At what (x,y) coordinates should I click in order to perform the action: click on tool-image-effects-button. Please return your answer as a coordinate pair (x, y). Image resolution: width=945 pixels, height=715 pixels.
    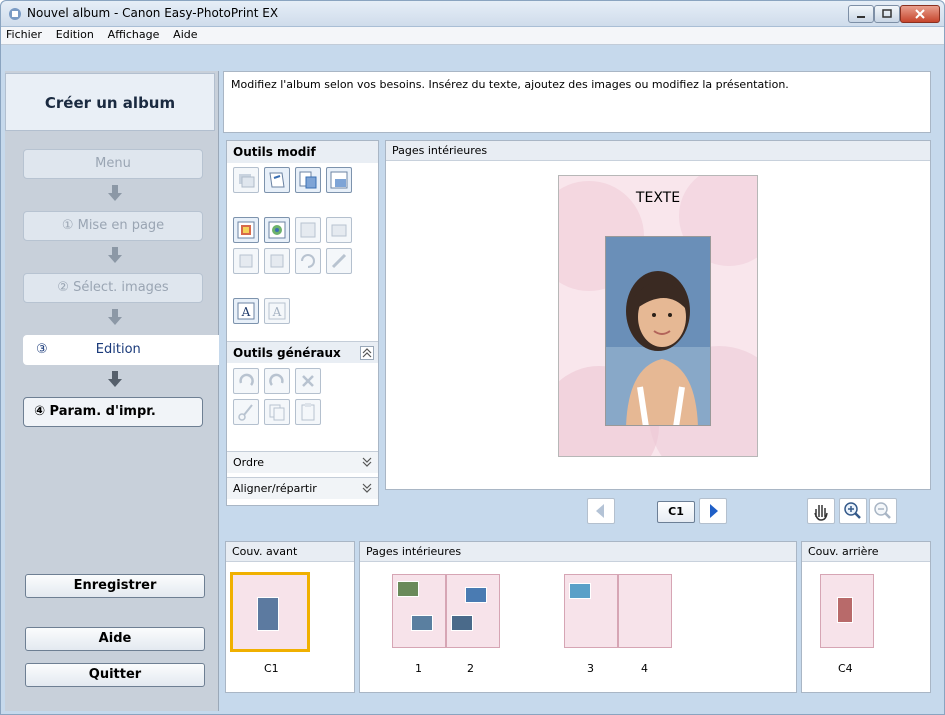
    Looking at the image, I should click on (277, 230).